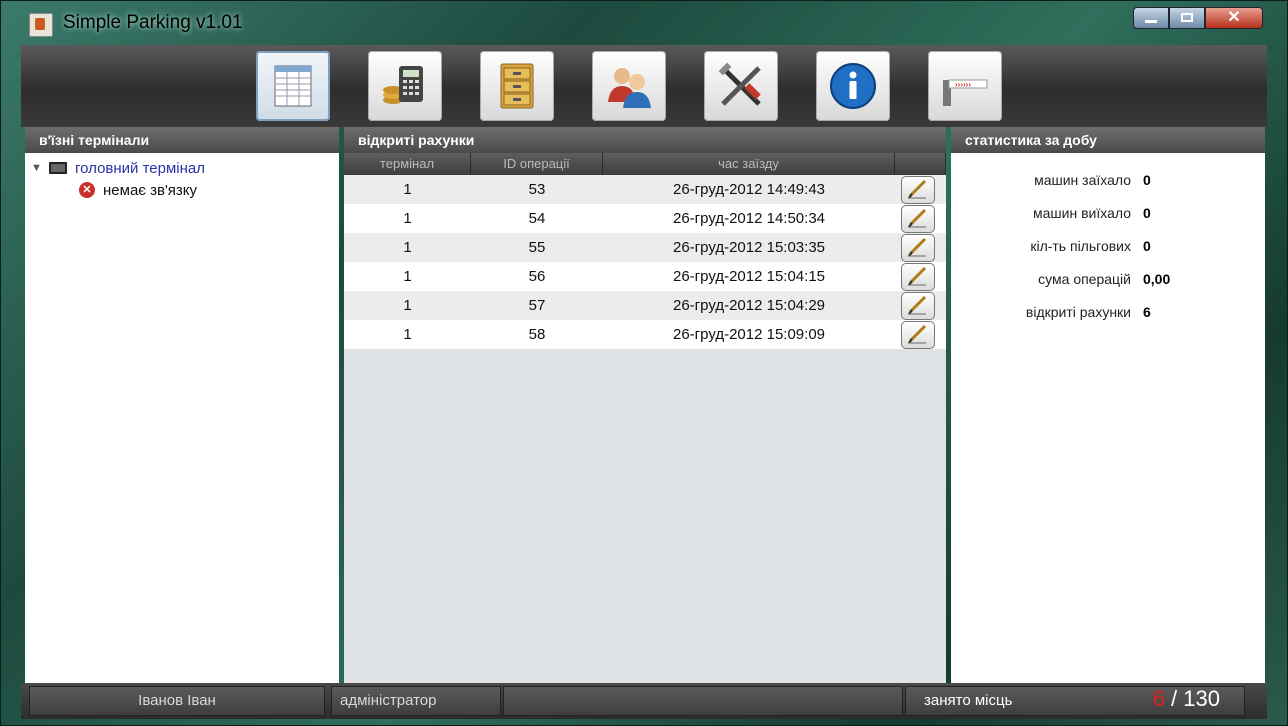 The image size is (1288, 726). I want to click on archive-button, so click(517, 86).